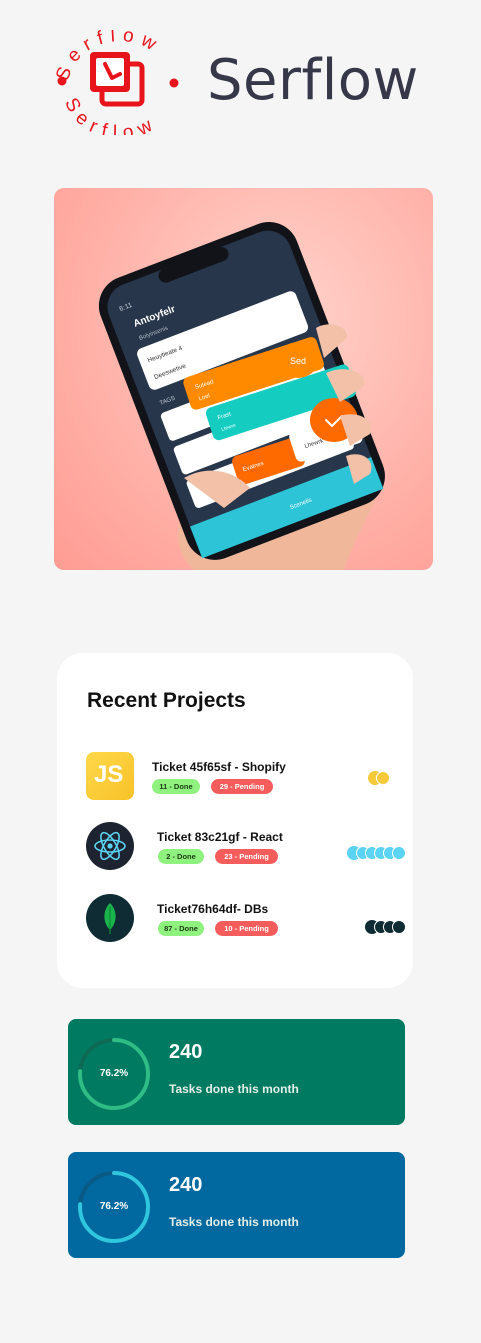 Image resolution: width=481 pixels, height=1343 pixels. What do you see at coordinates (298, 361) in the screenshot?
I see `phone-fab-label: Sed` at bounding box center [298, 361].